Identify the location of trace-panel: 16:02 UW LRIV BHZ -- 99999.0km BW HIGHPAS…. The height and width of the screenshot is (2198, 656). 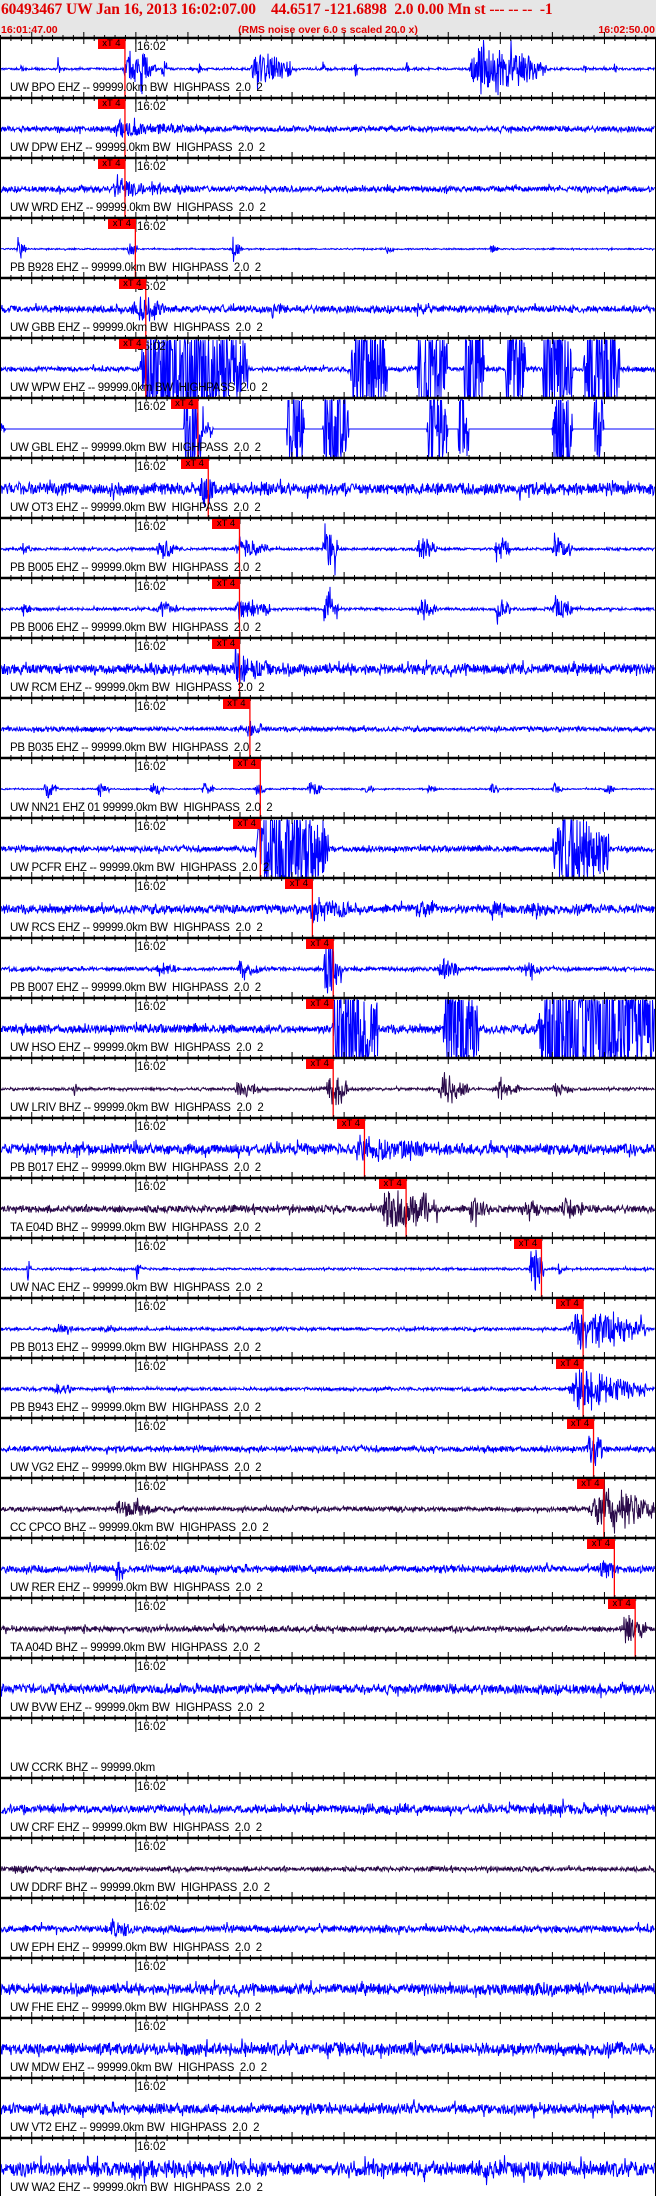
(328, 1085).